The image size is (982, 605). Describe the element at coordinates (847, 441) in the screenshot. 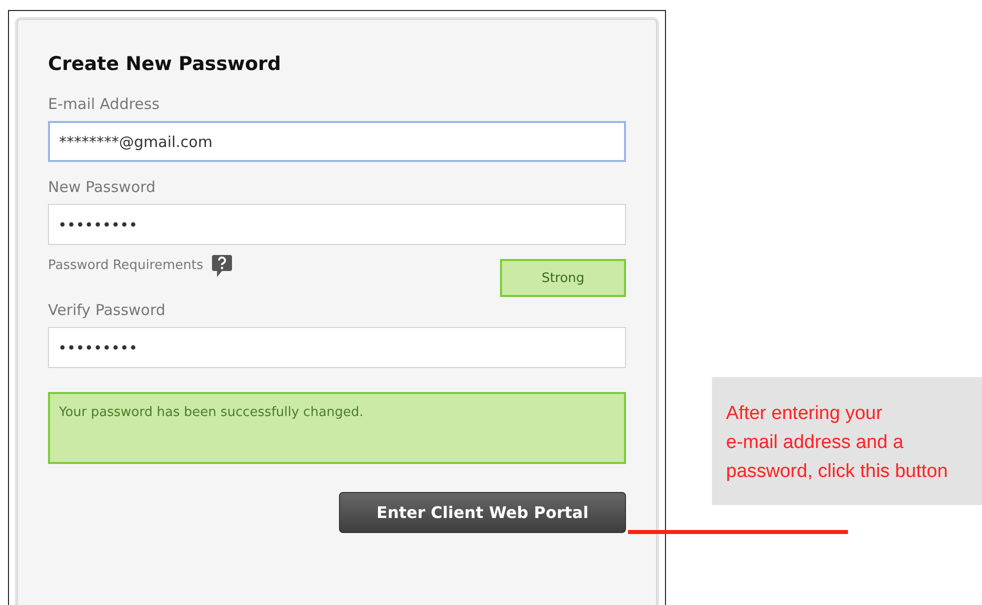

I see `callout-text: After entering your e-mail address and a password, click this button` at that location.